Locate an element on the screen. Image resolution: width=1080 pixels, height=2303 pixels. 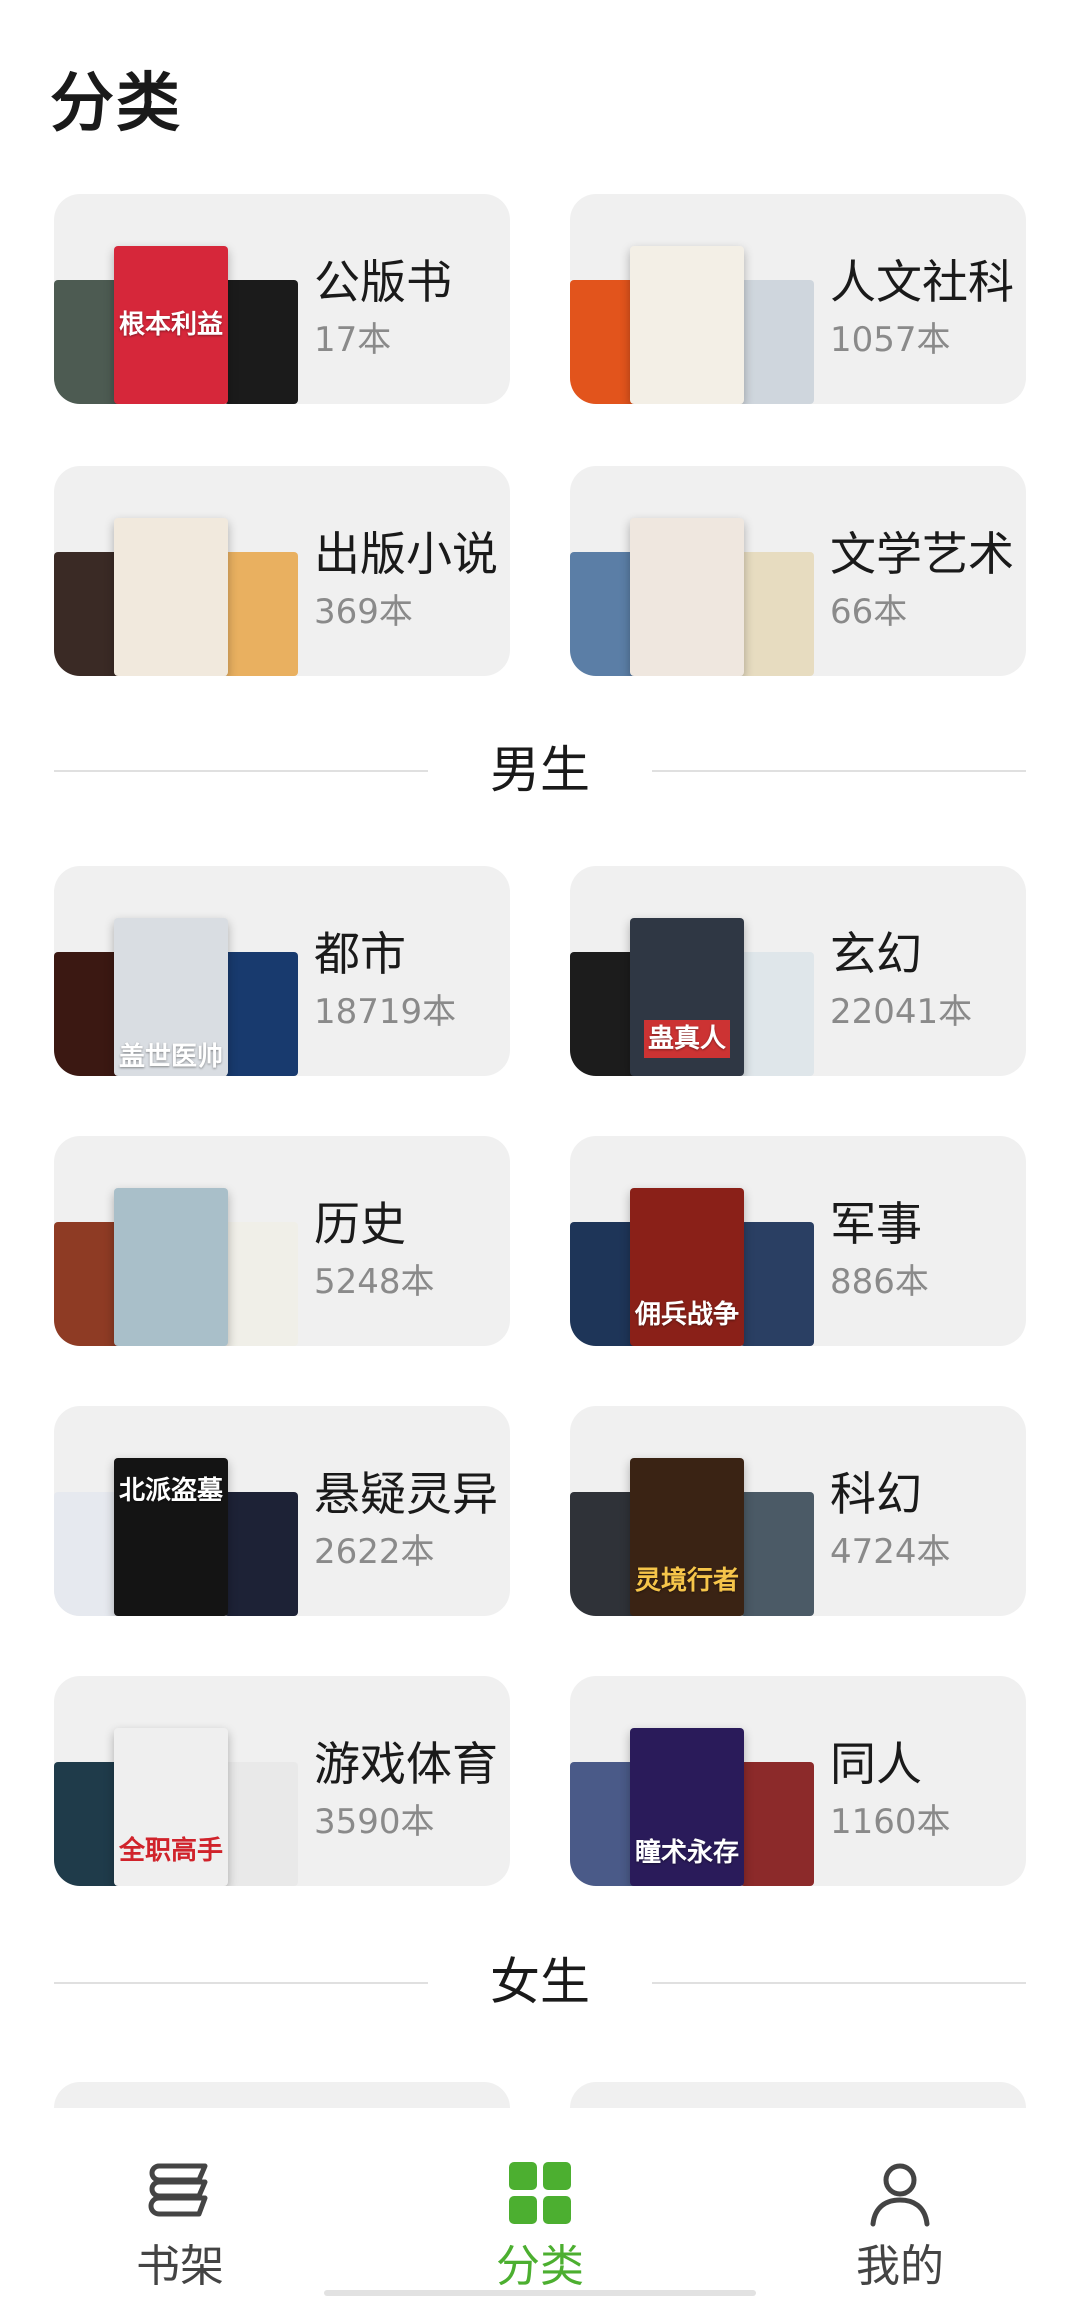
category-name: 文学艺术 is located at coordinates (922, 554).